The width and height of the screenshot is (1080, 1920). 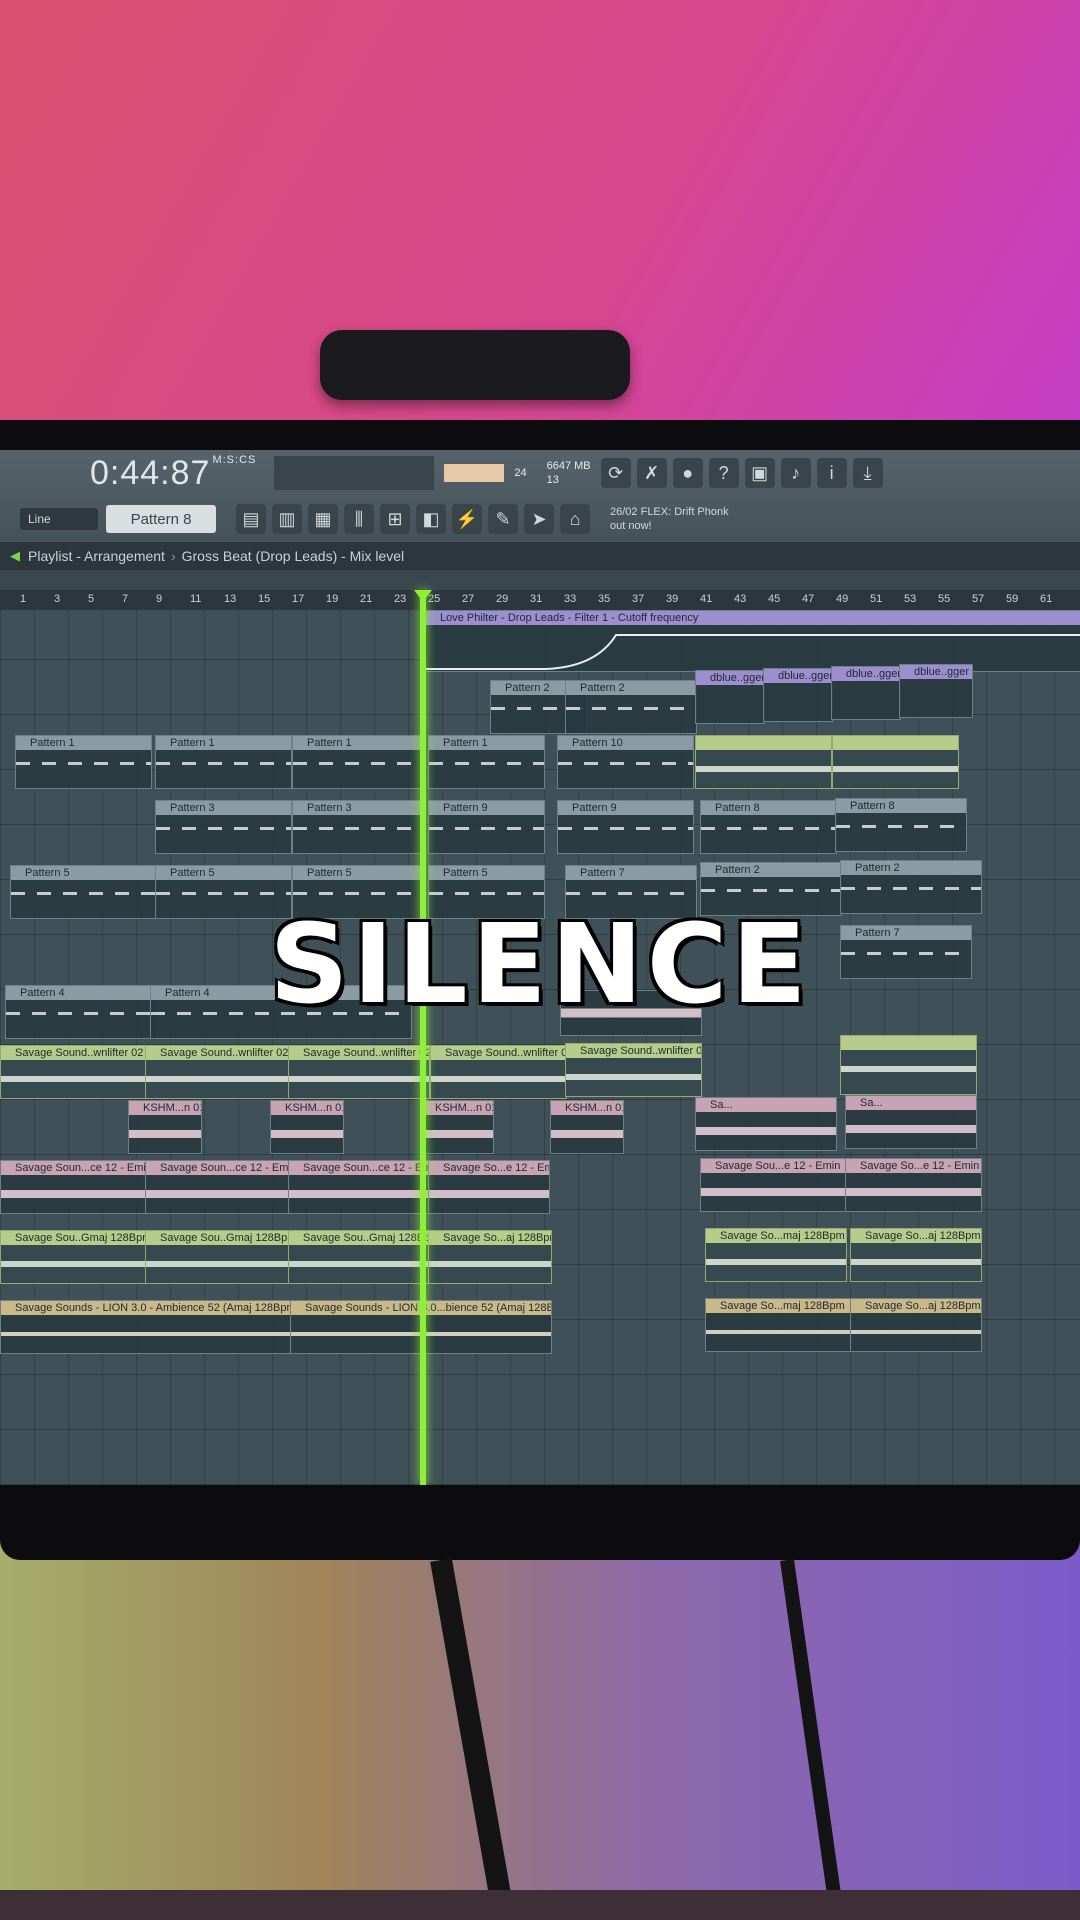 I want to click on ruler-tick-label: 31, so click(x=536, y=599).